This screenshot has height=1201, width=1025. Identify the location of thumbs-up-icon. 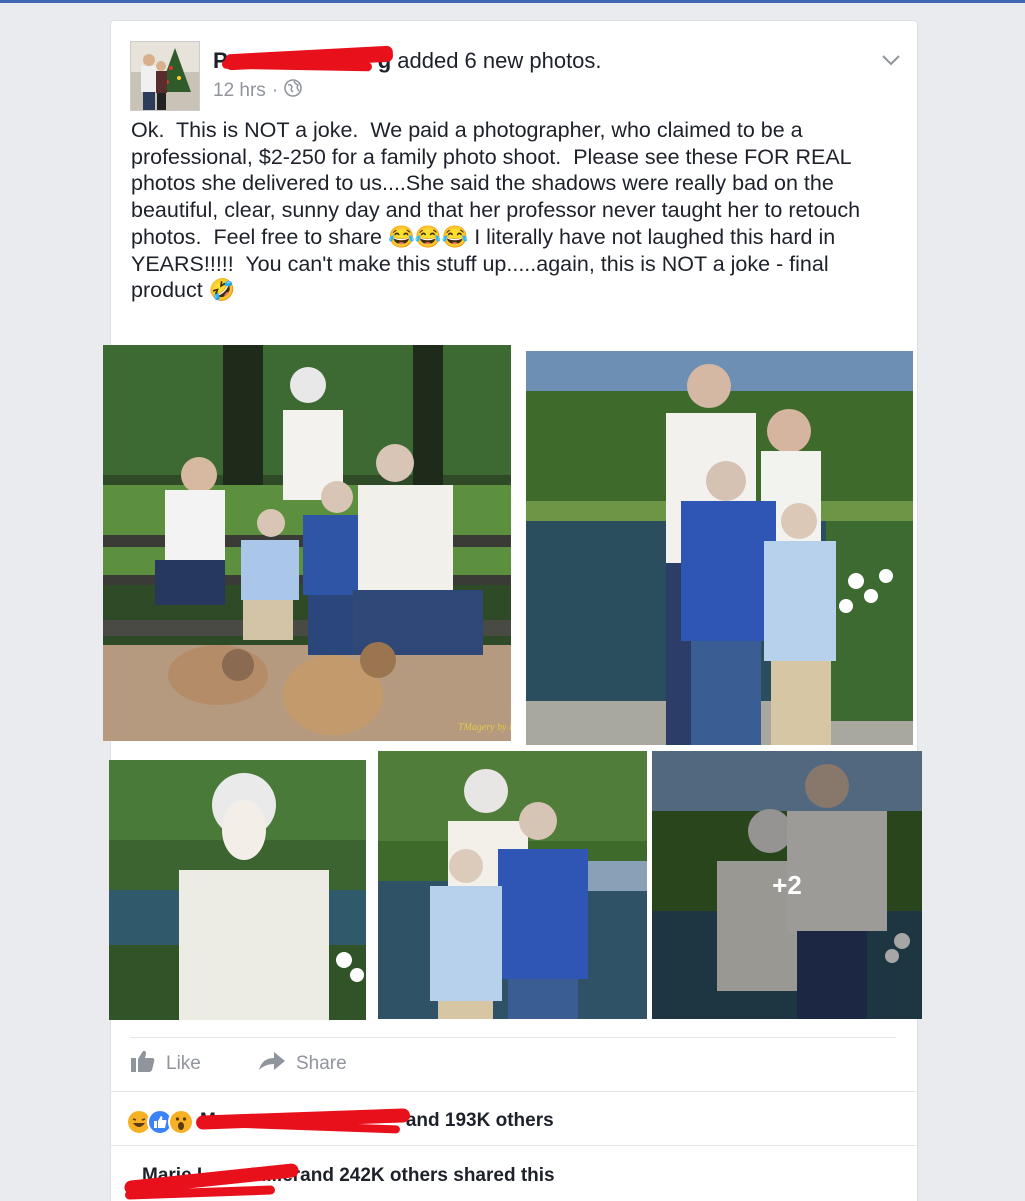
(143, 1064).